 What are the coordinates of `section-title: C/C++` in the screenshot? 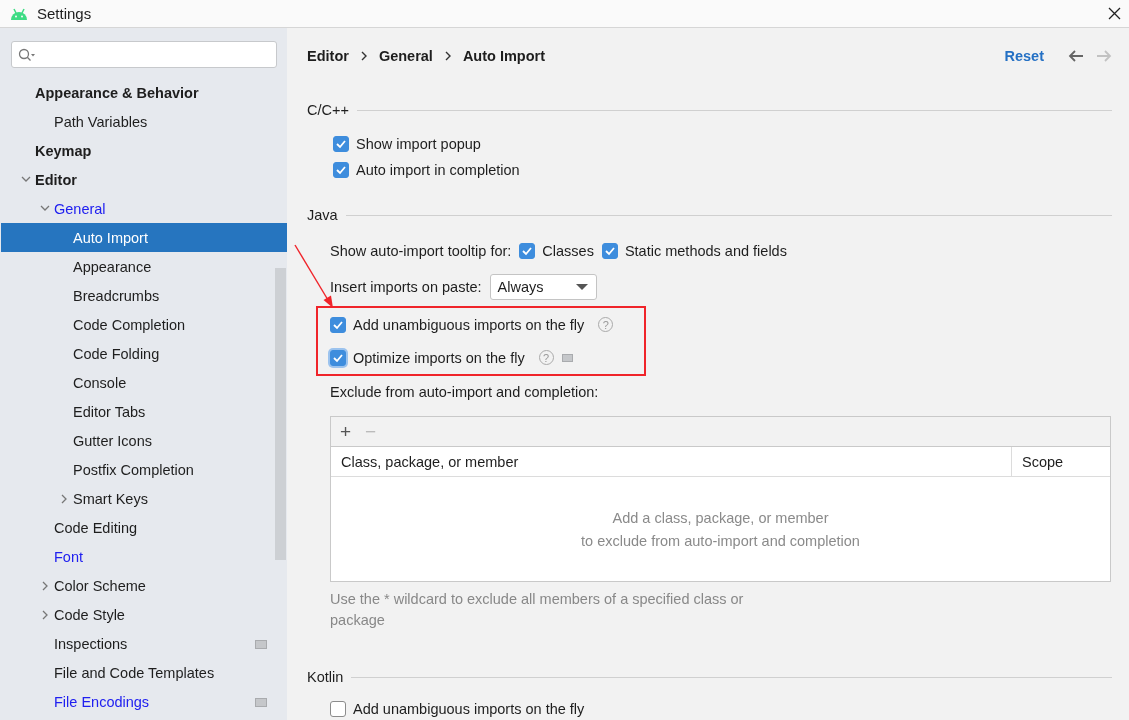 It's located at (328, 110).